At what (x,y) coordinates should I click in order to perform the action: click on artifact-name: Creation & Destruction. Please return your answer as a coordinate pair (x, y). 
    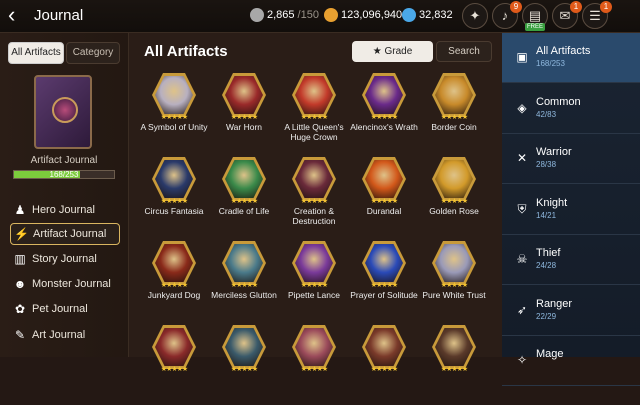
    Looking at the image, I should click on (314, 216).